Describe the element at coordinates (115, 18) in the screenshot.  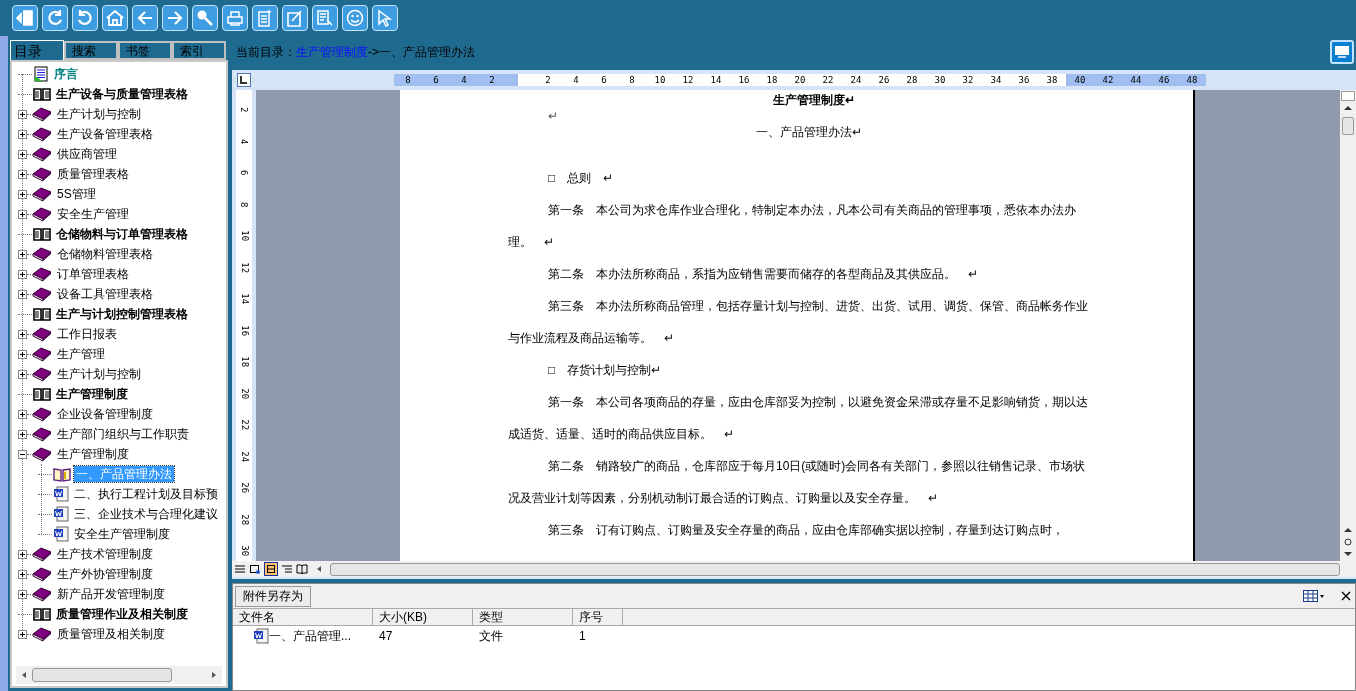
I see `home-button` at that location.